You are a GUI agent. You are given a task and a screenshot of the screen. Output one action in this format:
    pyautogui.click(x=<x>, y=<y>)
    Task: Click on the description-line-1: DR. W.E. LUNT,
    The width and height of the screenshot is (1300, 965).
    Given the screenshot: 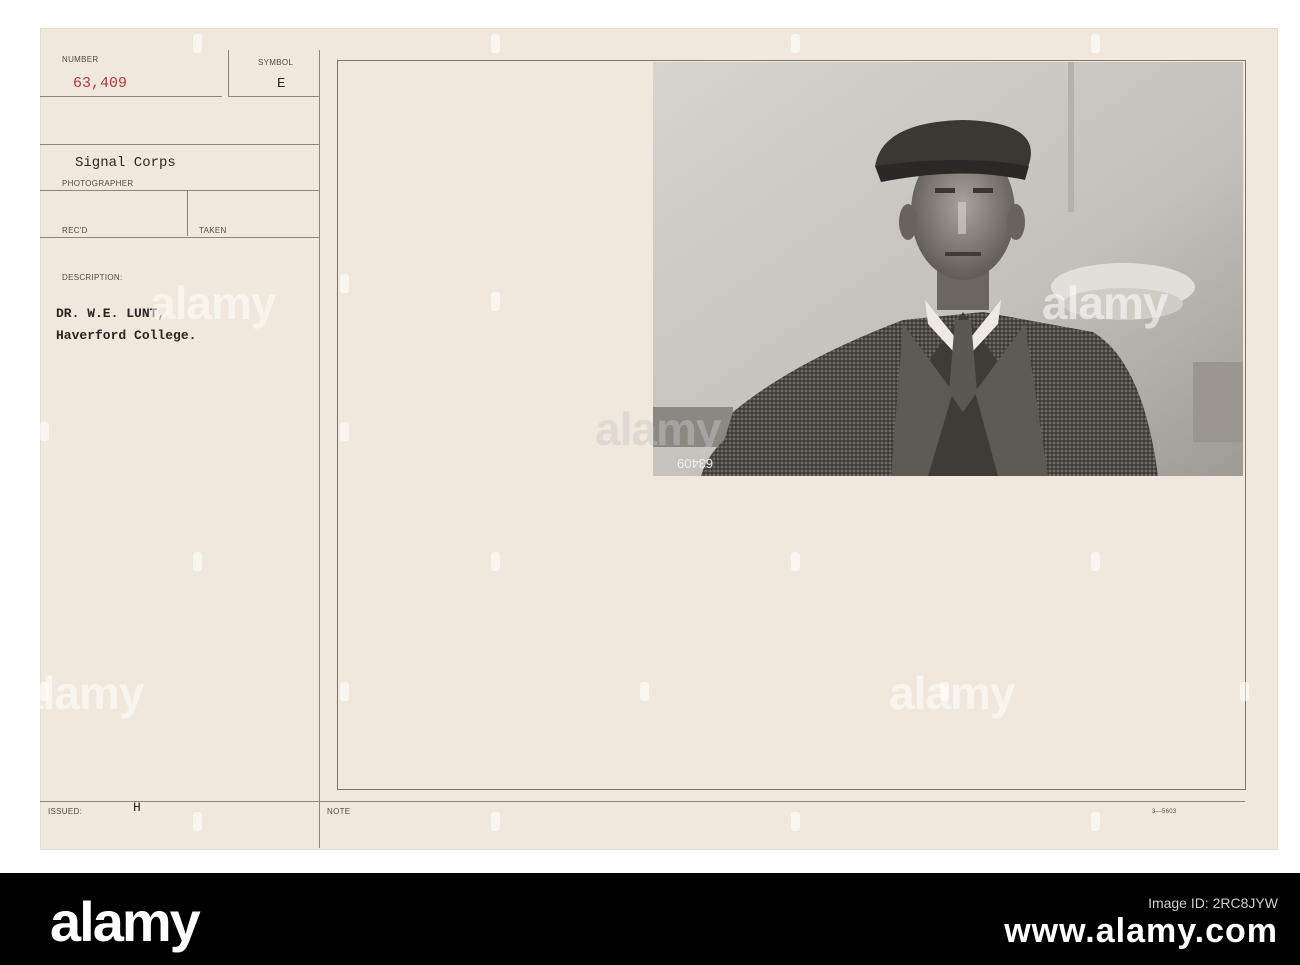 What is the action you would take?
    pyautogui.click(x=111, y=313)
    